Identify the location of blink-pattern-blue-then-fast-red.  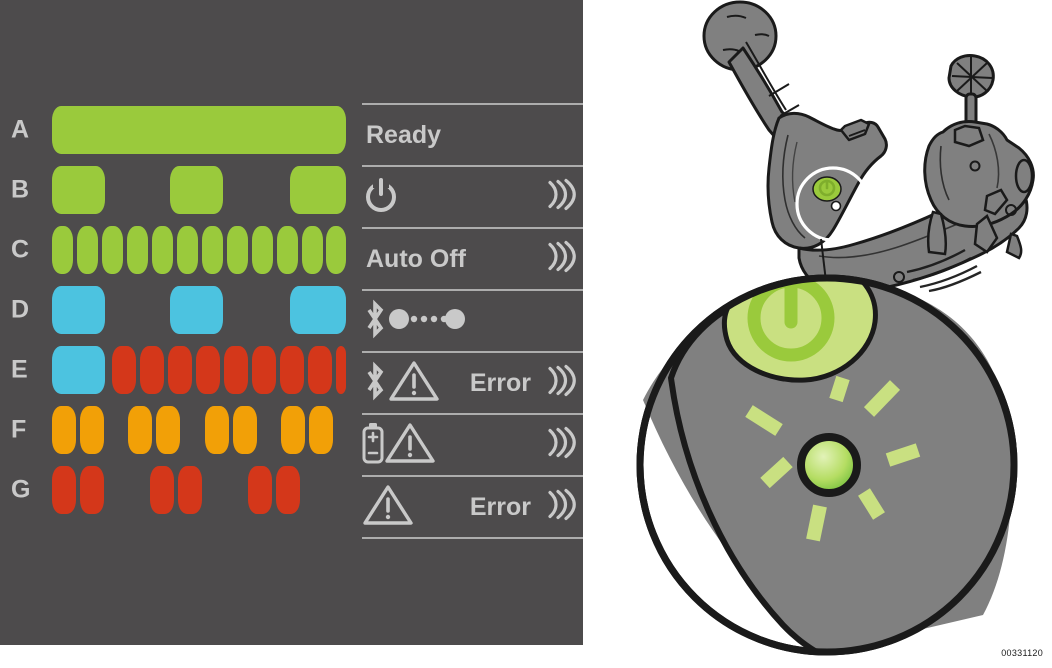
(199, 370).